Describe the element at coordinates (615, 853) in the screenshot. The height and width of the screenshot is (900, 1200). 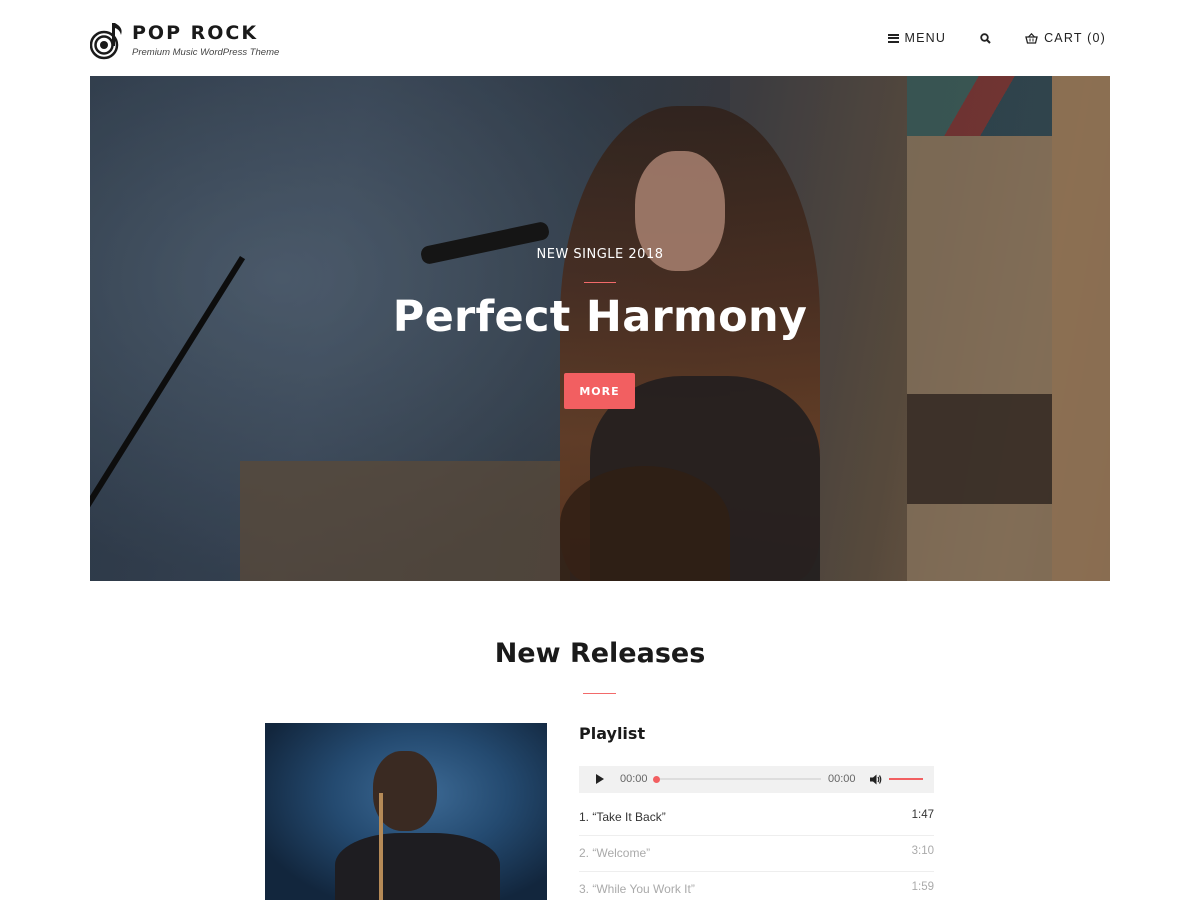
I see `track-title: 2. “Welcome”` at that location.